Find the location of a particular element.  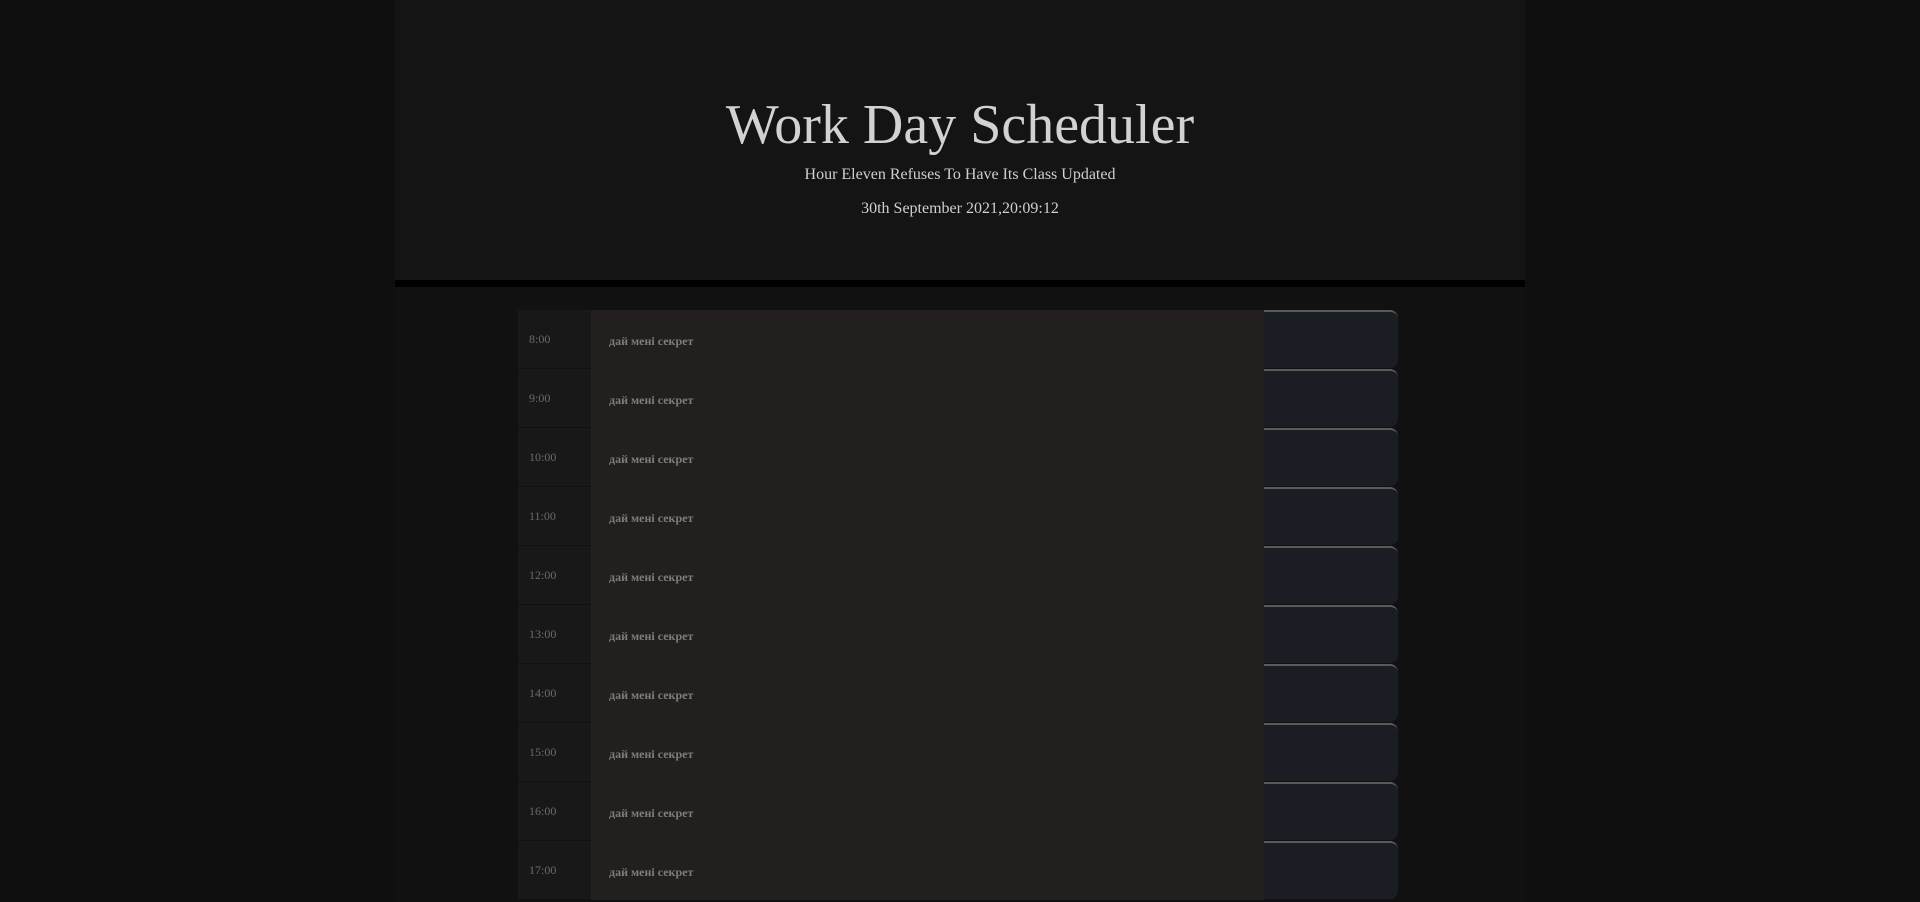

time-block-row: 16:00 is located at coordinates (958, 811).